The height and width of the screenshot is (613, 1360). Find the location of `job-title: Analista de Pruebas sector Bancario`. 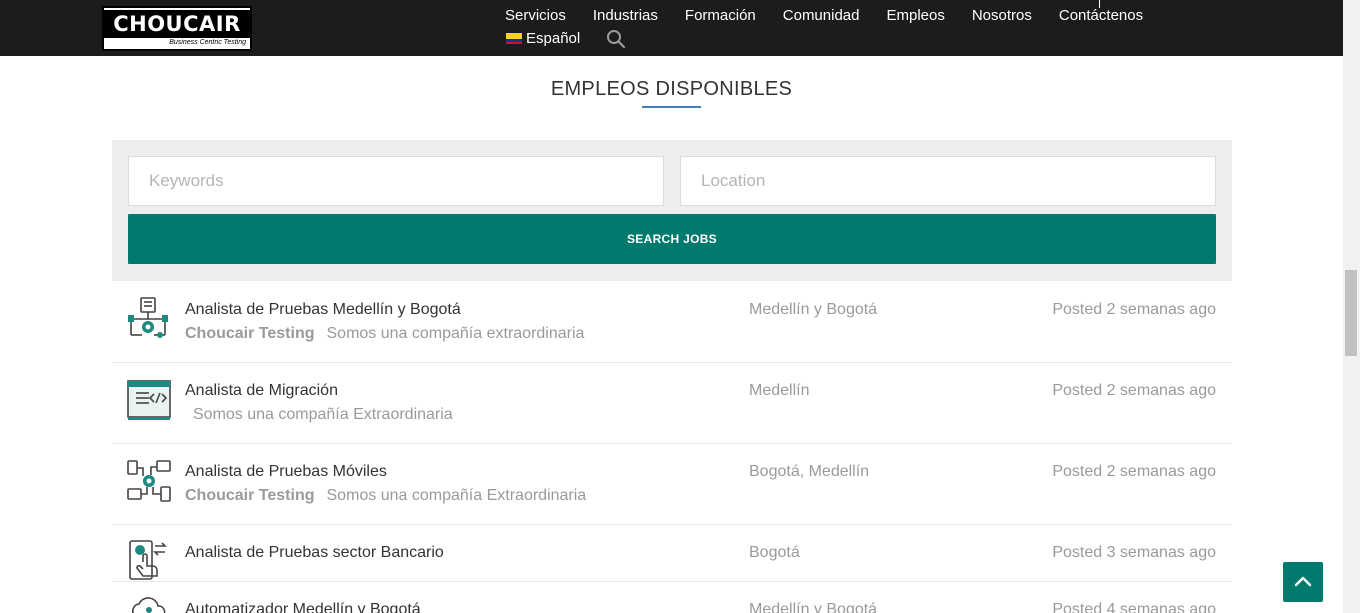

job-title: Analista de Pruebas sector Bancario is located at coordinates (314, 553).